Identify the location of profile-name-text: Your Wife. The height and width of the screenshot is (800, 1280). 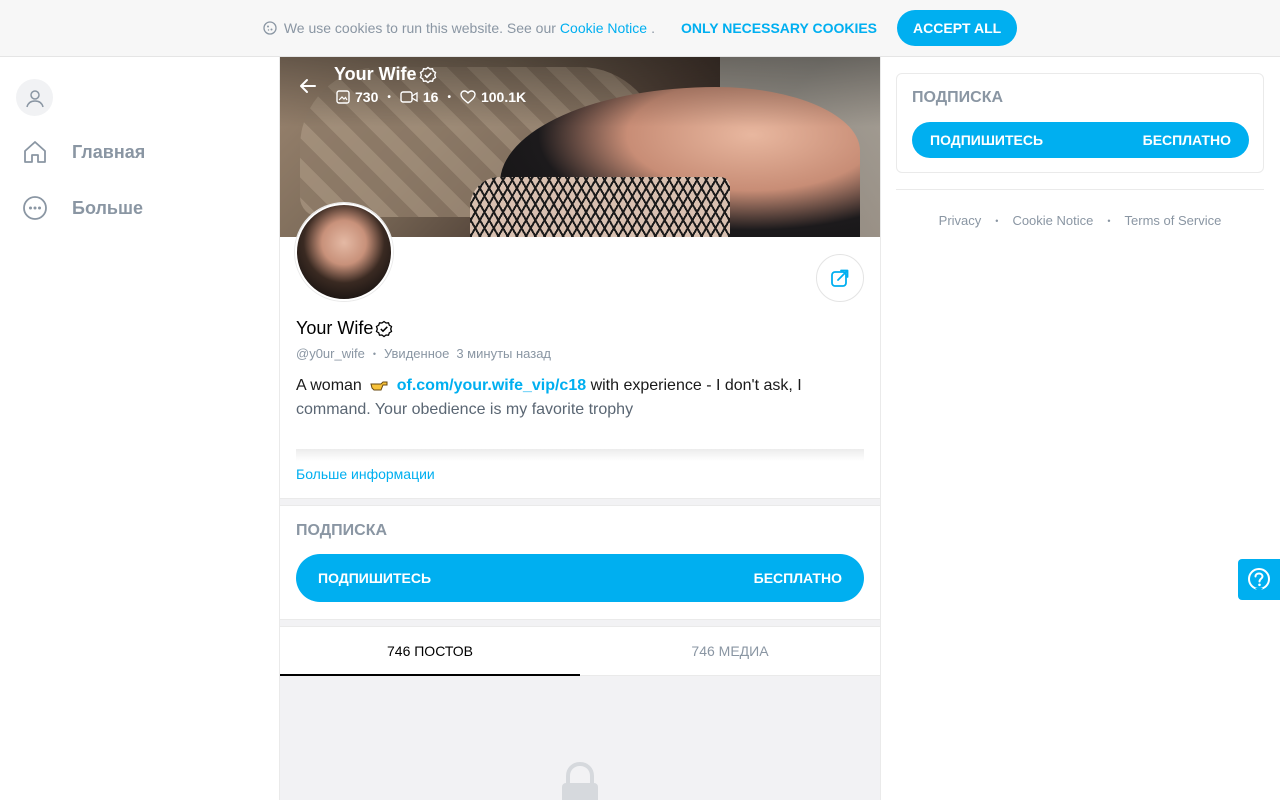
(335, 328).